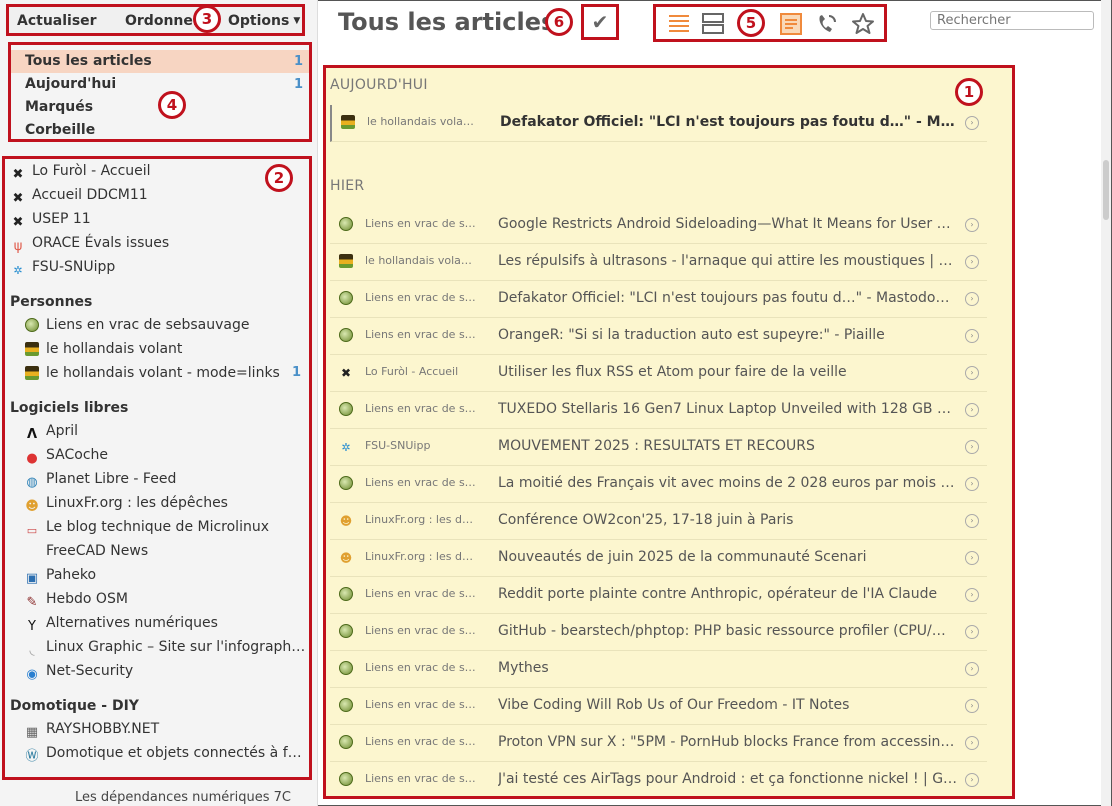 This screenshot has width=1112, height=806. I want to click on options-dropdown: Options ▼, so click(264, 21).